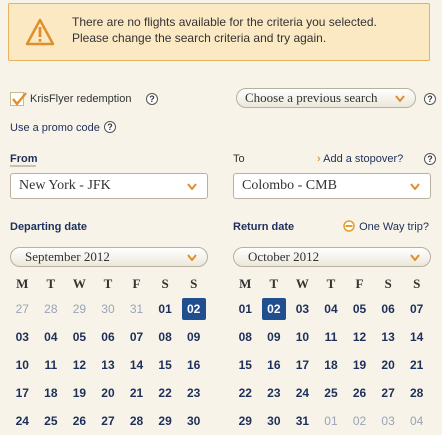  What do you see at coordinates (165, 283) in the screenshot?
I see `departing-weekday-header: S` at bounding box center [165, 283].